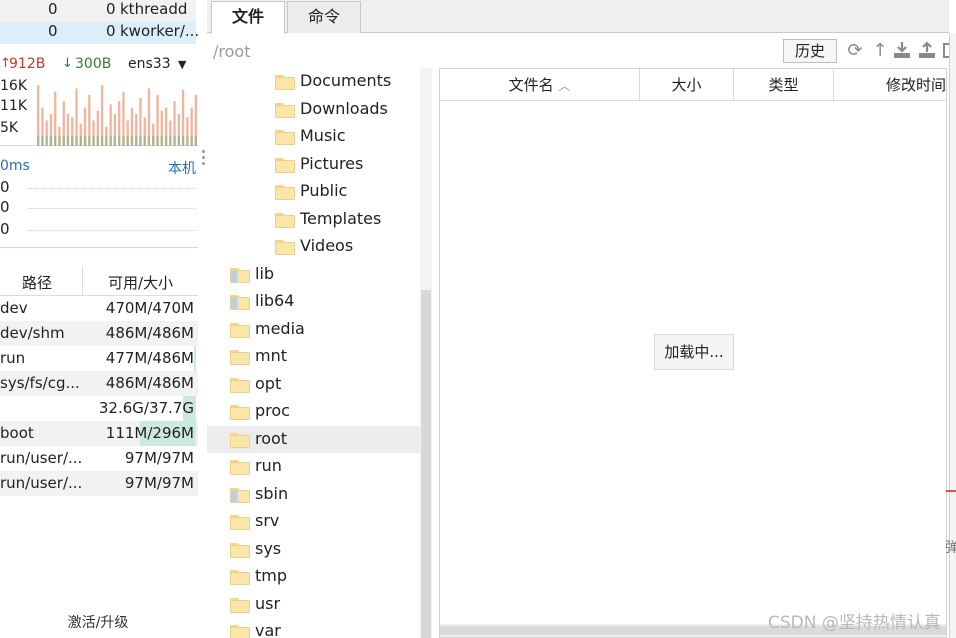  What do you see at coordinates (314, 247) in the screenshot?
I see `tree-item-videos: Videos` at bounding box center [314, 247].